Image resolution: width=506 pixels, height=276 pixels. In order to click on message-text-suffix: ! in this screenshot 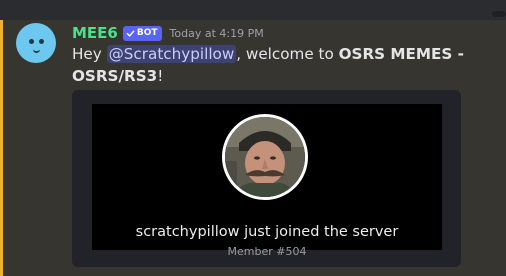, I will do `click(160, 76)`.